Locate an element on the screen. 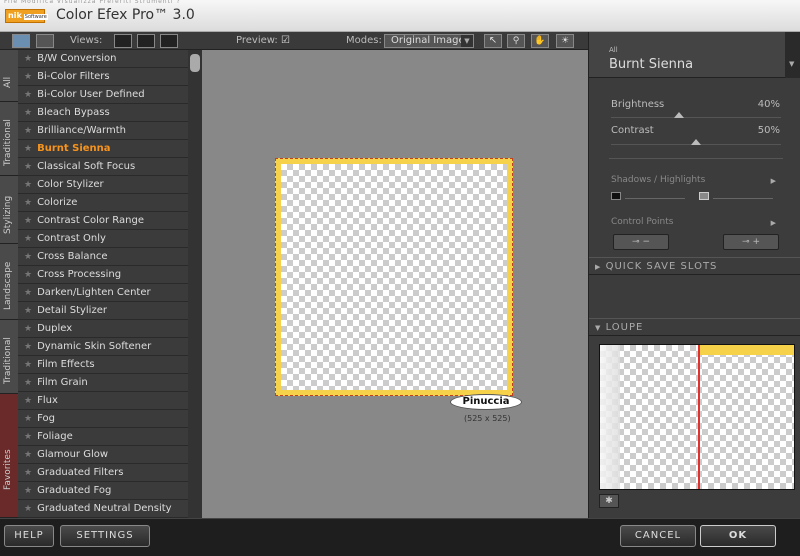  filter-item: ★ Film Effects is located at coordinates (103, 365).